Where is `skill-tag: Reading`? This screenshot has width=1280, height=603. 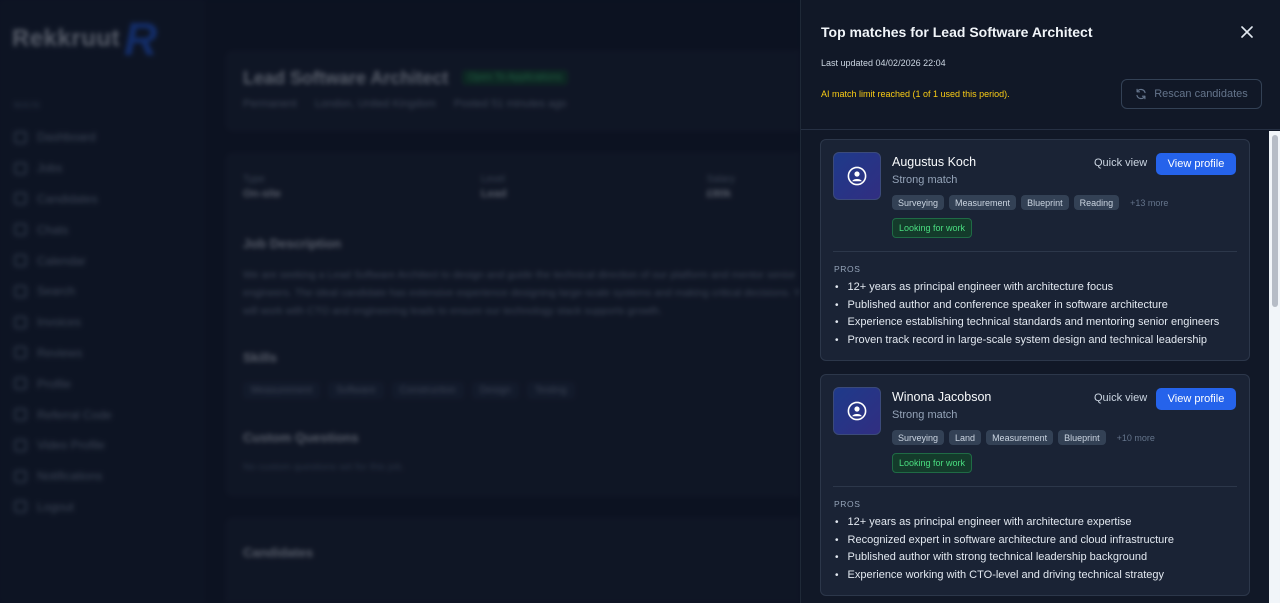 skill-tag: Reading is located at coordinates (1096, 202).